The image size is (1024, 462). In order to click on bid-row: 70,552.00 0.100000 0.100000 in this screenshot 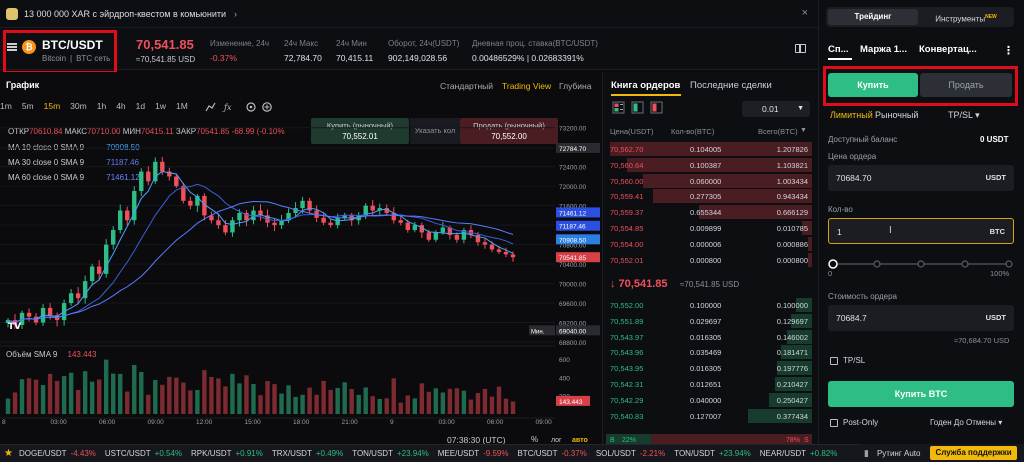, I will do `click(709, 305)`.